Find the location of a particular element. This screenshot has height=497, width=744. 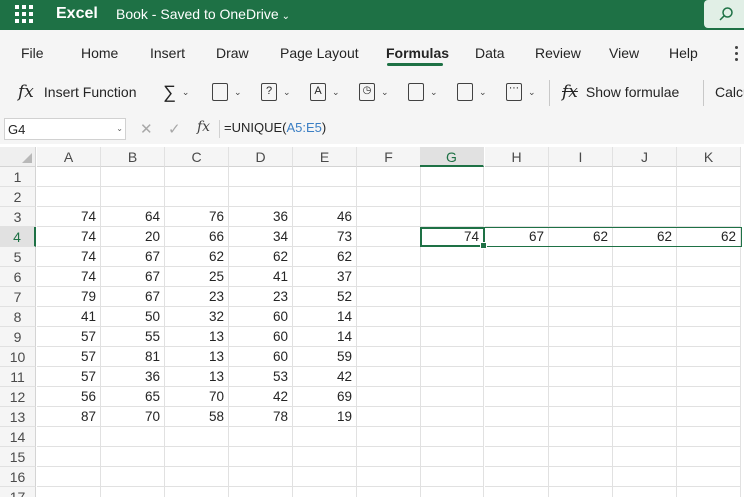

cell-c8: 32 is located at coordinates (197, 317).